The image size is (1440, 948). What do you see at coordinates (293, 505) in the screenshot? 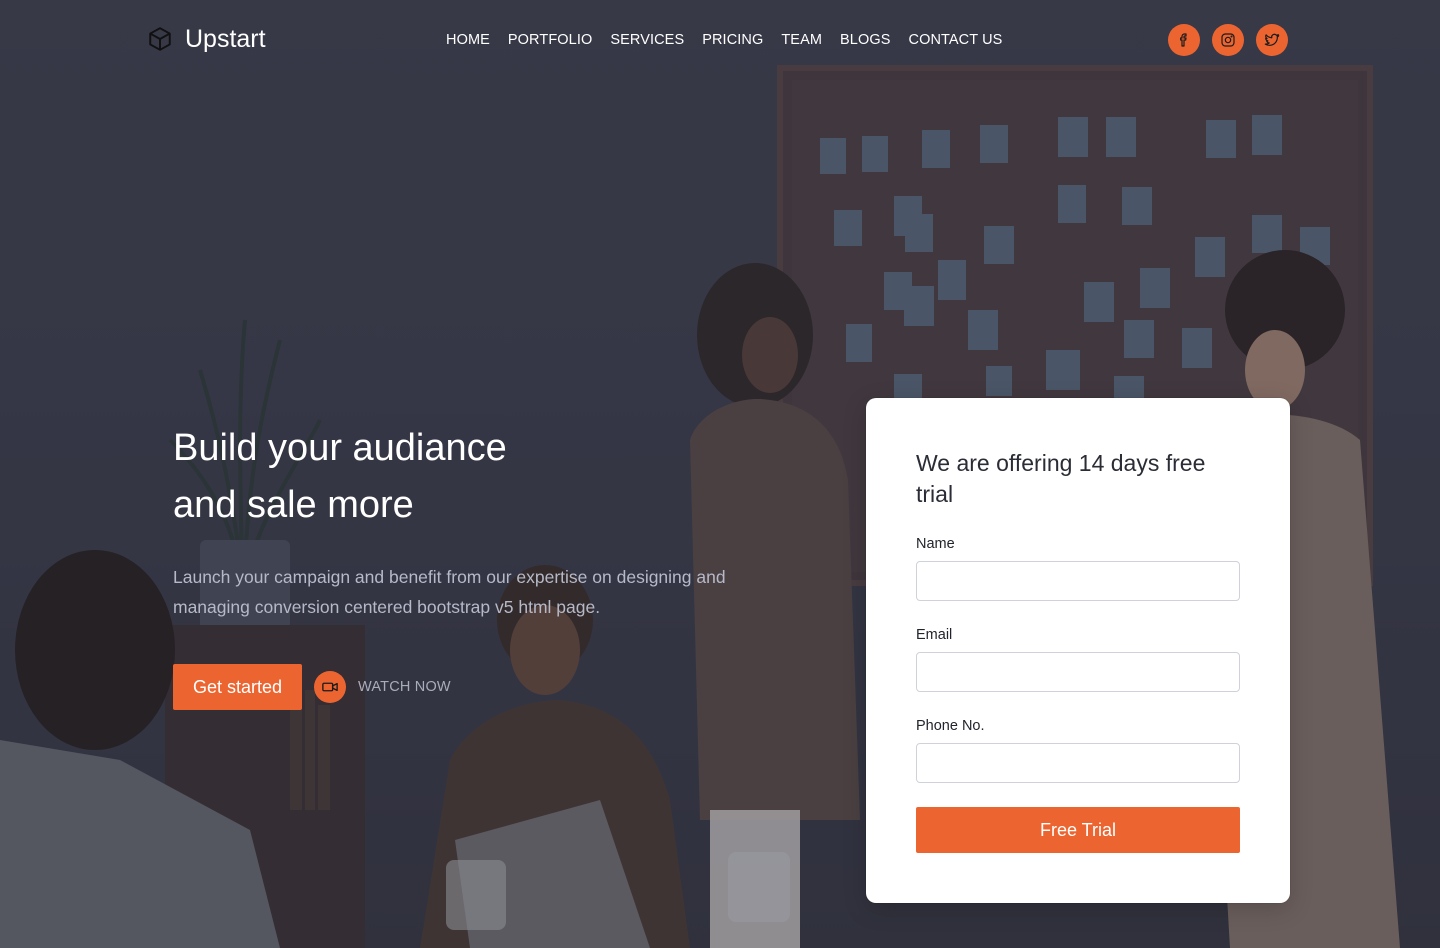
I see `hero-title-line-2: and sale more` at bounding box center [293, 505].